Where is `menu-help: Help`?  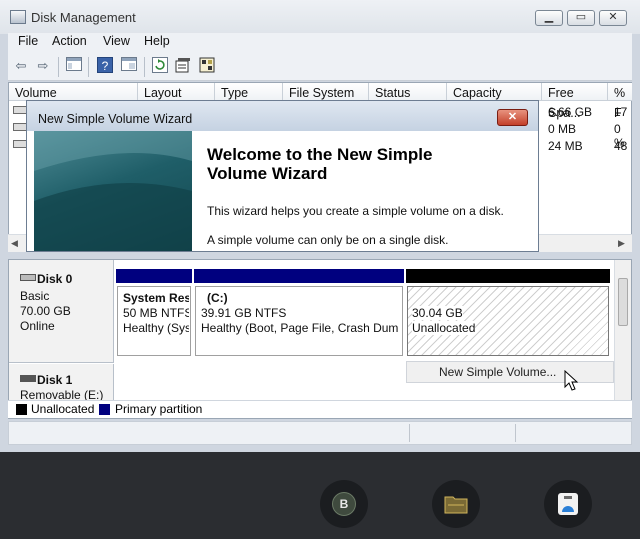 menu-help: Help is located at coordinates (157, 41).